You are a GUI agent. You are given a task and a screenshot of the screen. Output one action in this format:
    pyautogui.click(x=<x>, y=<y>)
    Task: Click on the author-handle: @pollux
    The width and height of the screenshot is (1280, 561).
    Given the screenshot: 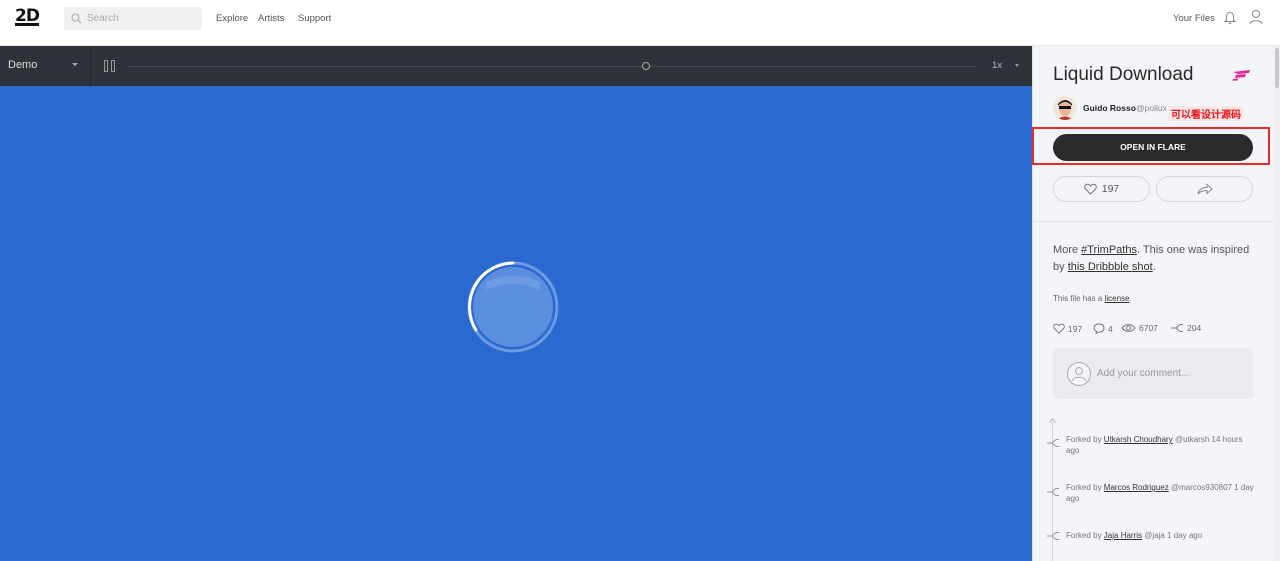 What is the action you would take?
    pyautogui.click(x=1151, y=108)
    